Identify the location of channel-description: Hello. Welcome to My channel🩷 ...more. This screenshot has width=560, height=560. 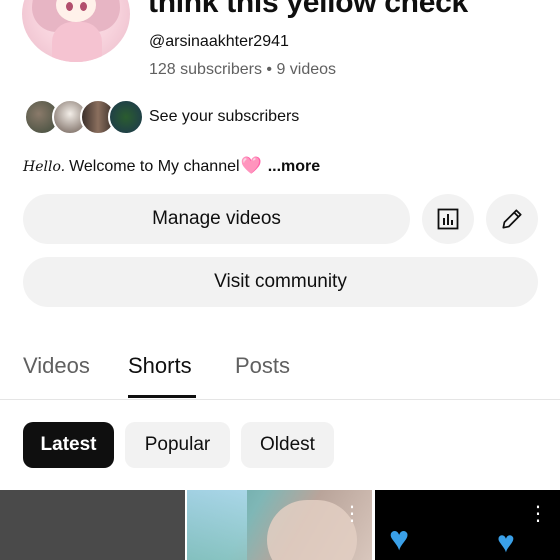
(171, 166).